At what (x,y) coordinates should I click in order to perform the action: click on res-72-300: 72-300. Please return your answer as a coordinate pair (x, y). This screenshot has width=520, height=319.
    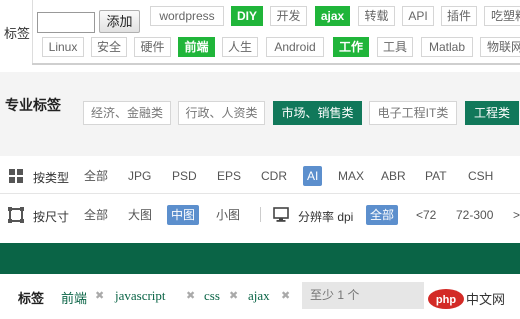
    Looking at the image, I should click on (474, 215).